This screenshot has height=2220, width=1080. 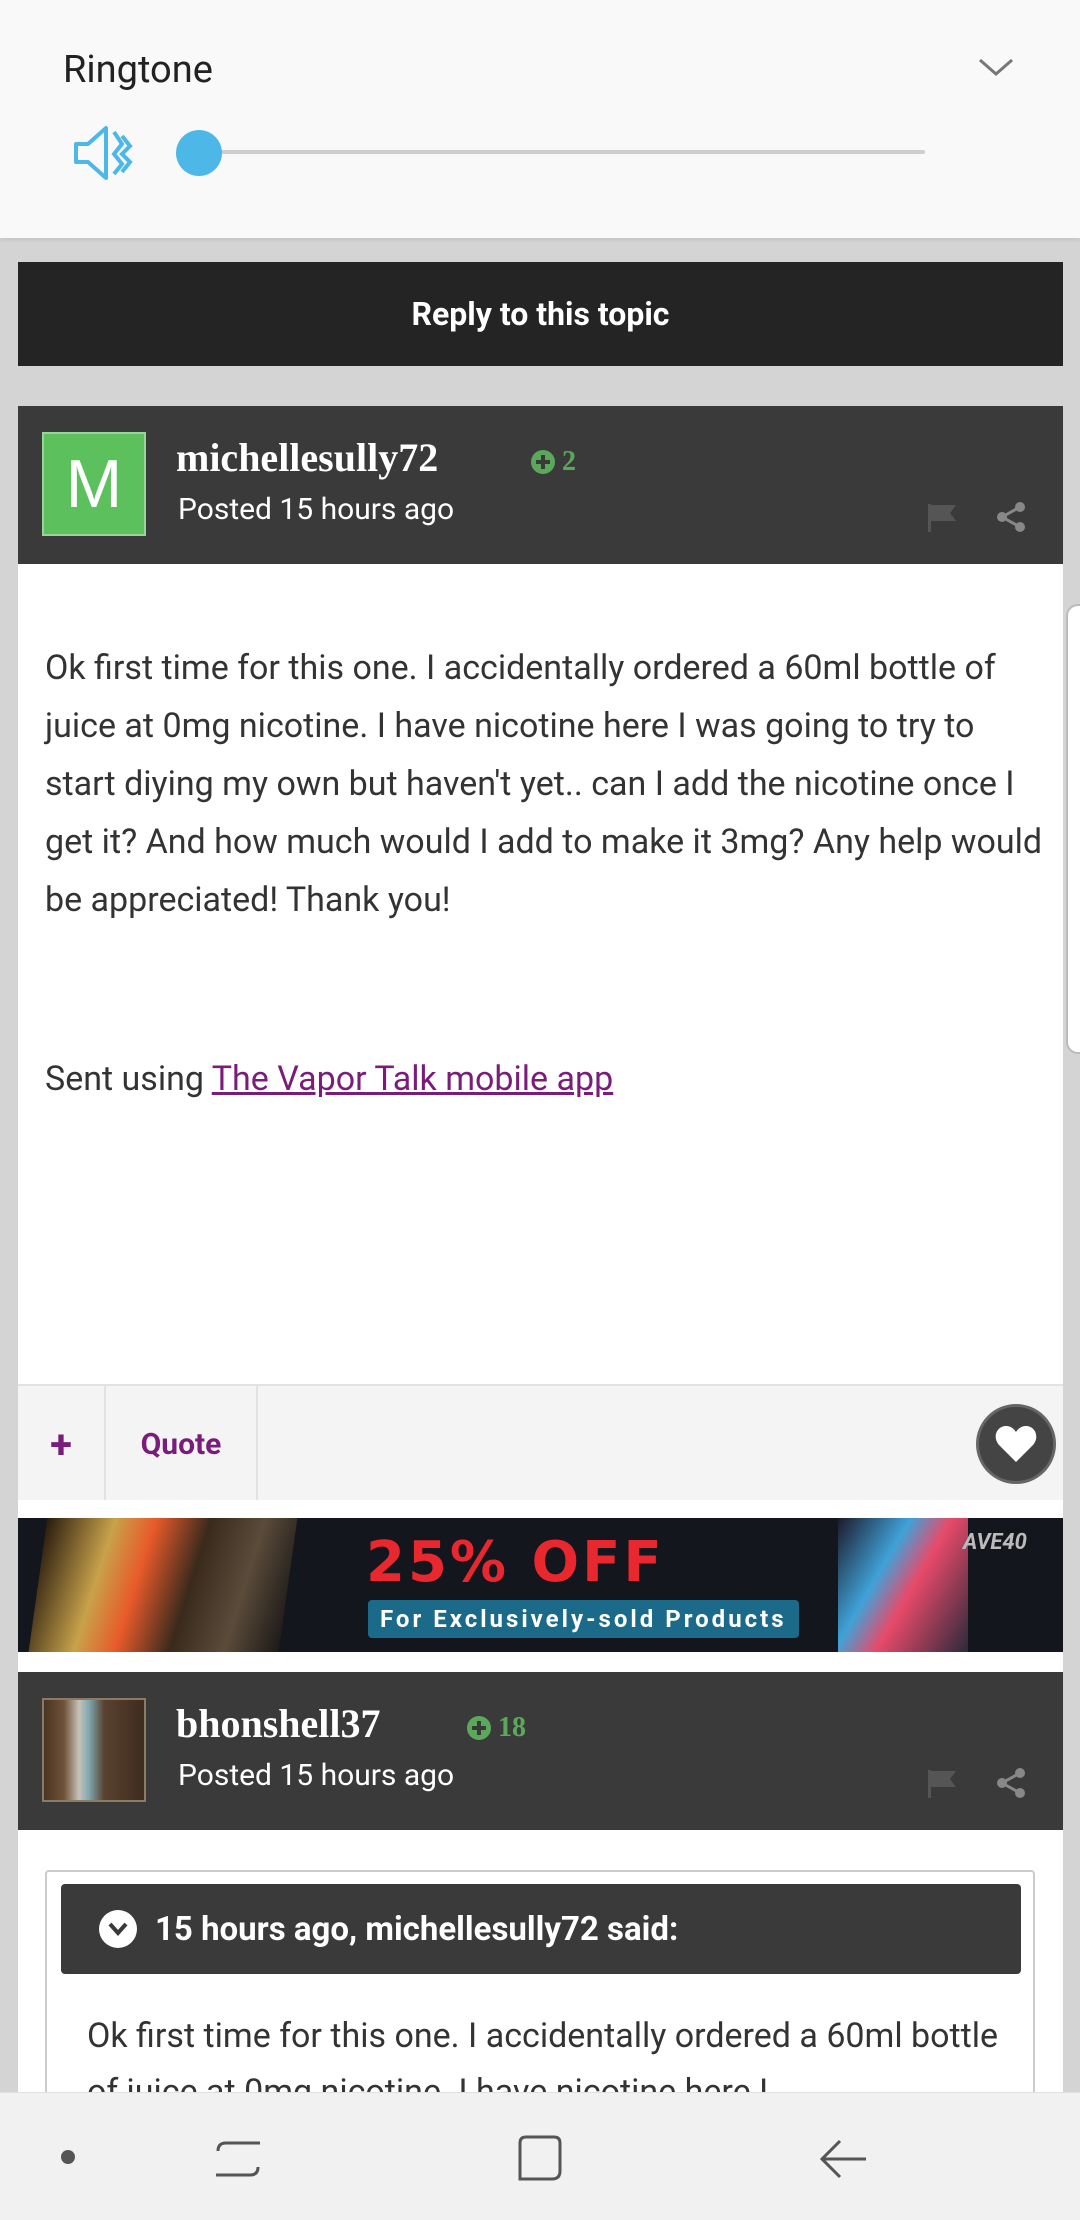 I want to click on navigation-bar, so click(x=540, y=2156).